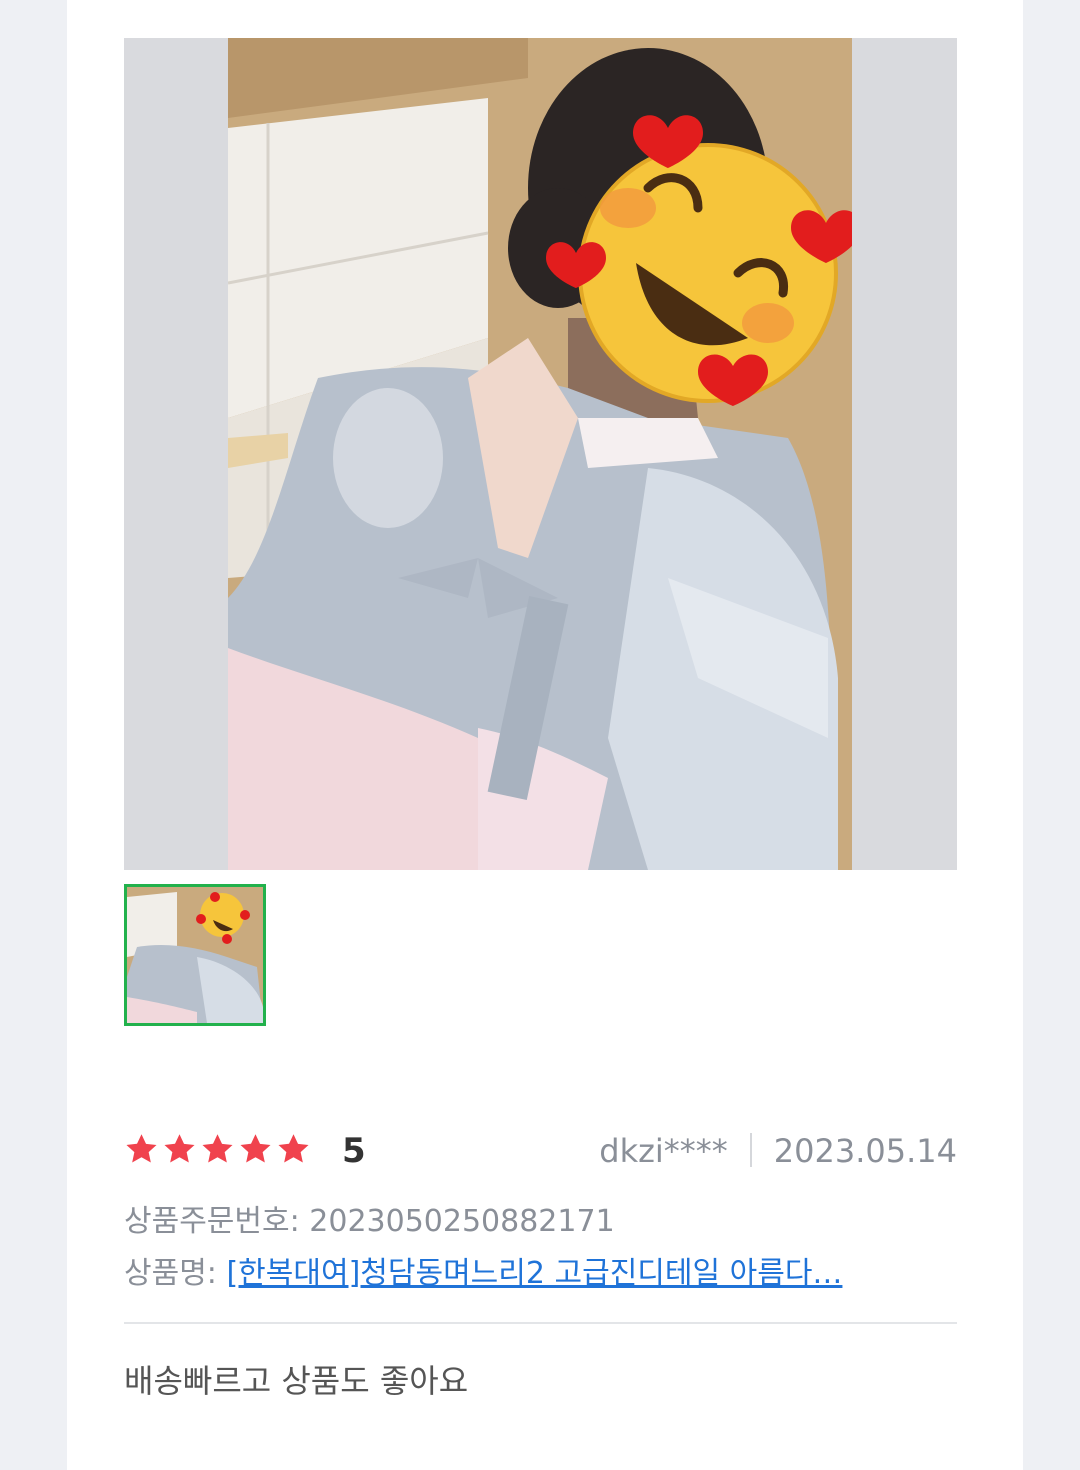 The width and height of the screenshot is (1080, 1470). Describe the element at coordinates (540, 1323) in the screenshot. I see `divider` at that location.